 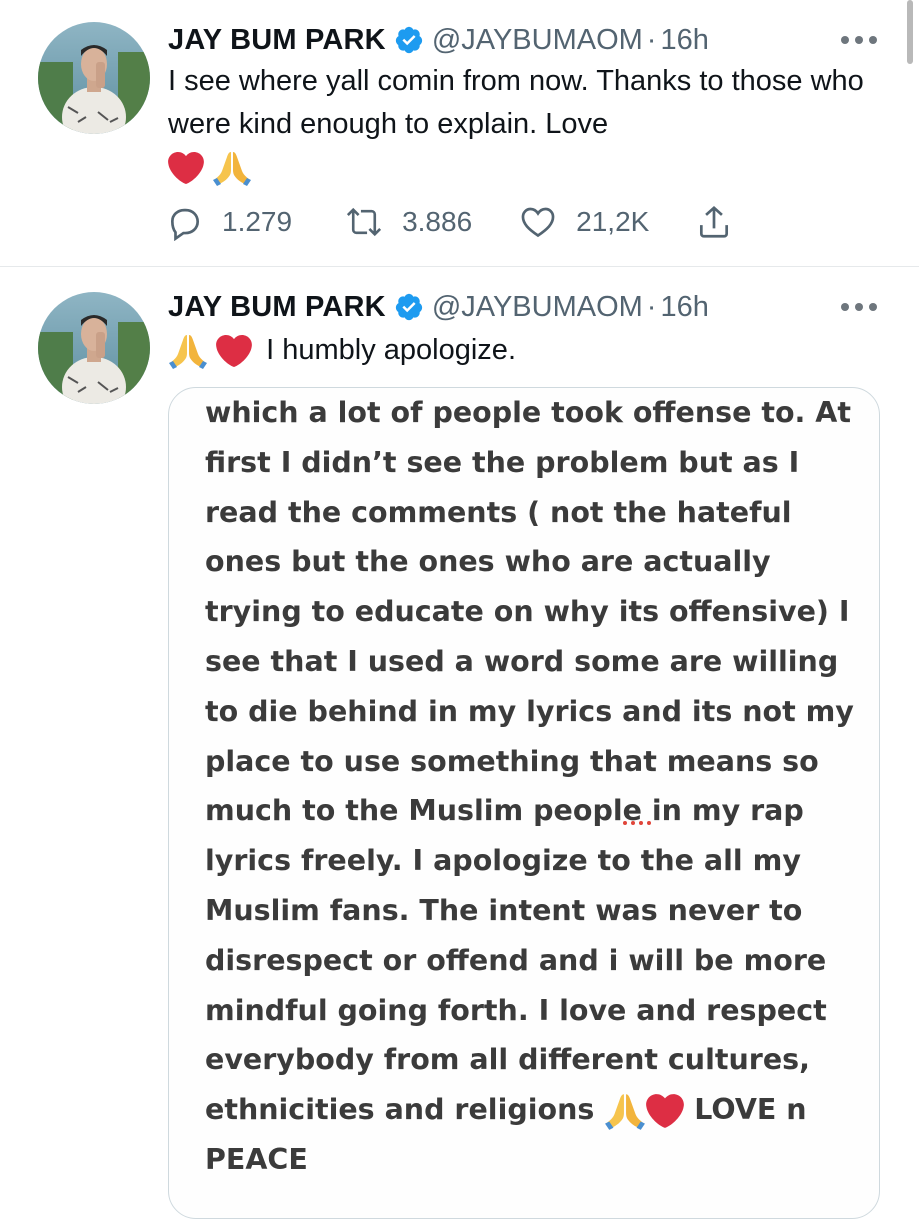 I want to click on retweet-button: 3.886, so click(x=408, y=222).